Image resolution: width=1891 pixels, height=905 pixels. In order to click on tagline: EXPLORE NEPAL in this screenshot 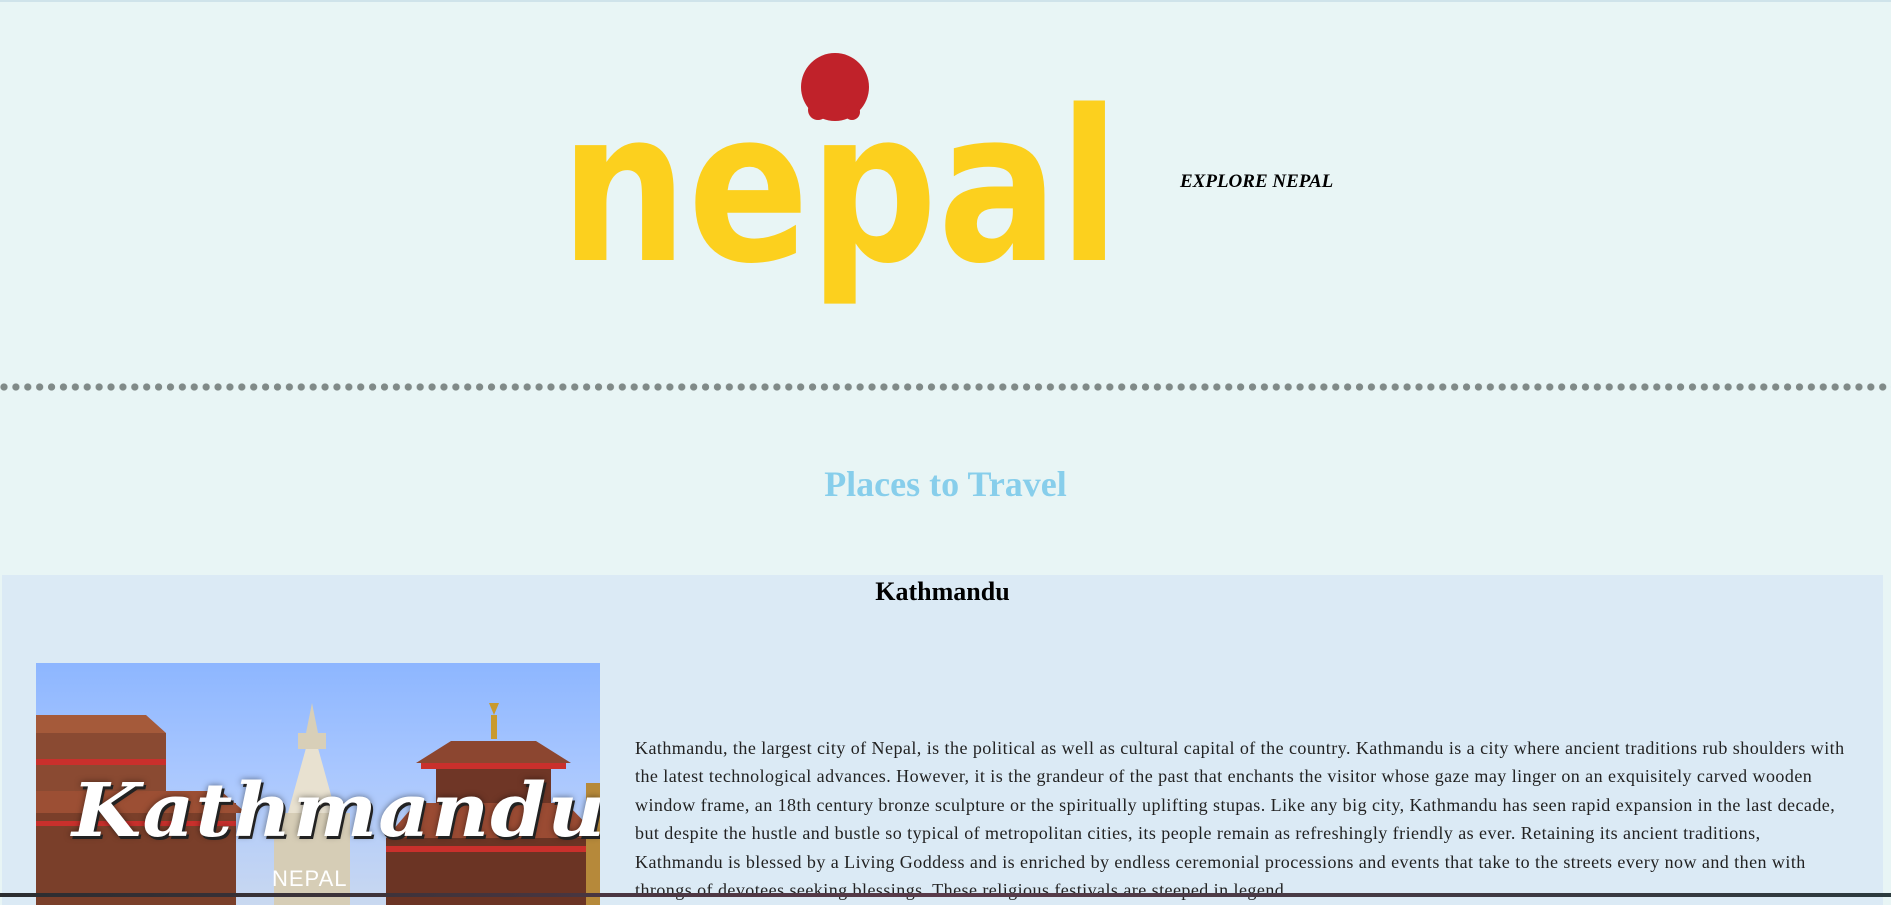, I will do `click(1257, 181)`.